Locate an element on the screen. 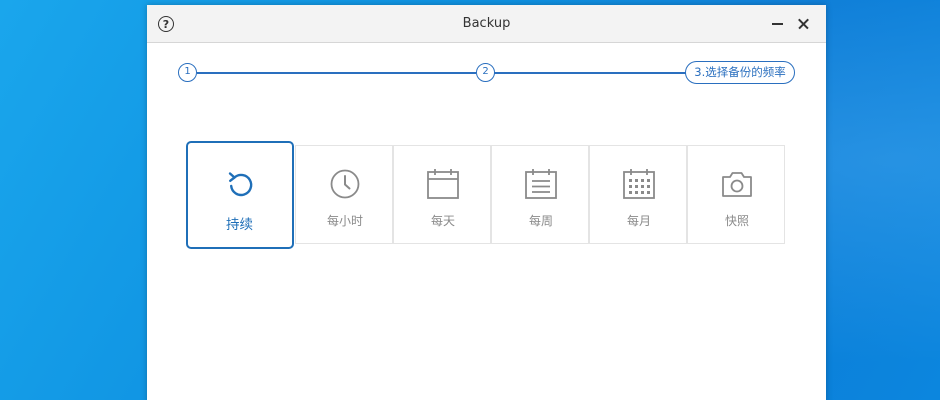 This screenshot has height=400, width=940. camera-icon is located at coordinates (737, 184).